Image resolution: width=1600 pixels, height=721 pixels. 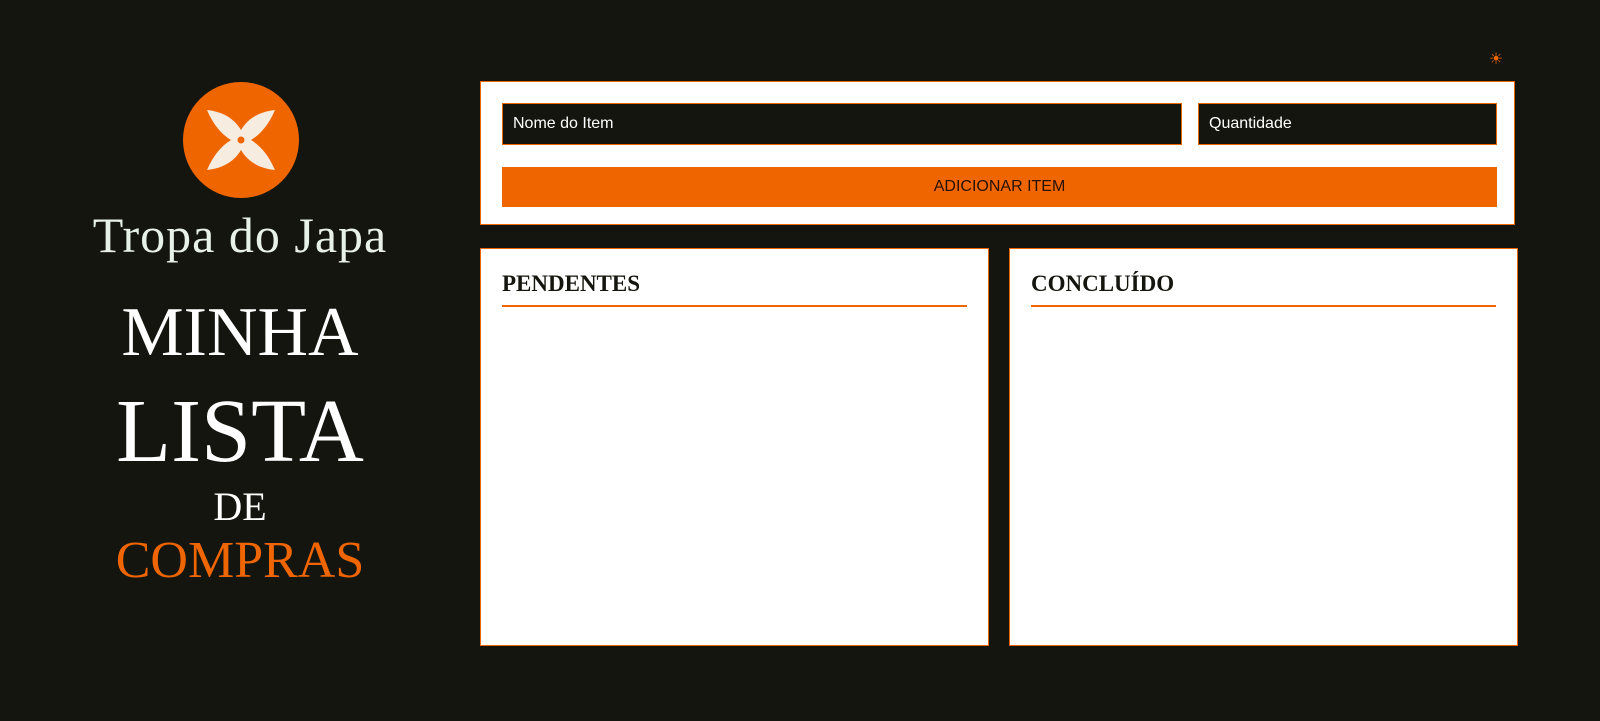 I want to click on logo, so click(x=241, y=140).